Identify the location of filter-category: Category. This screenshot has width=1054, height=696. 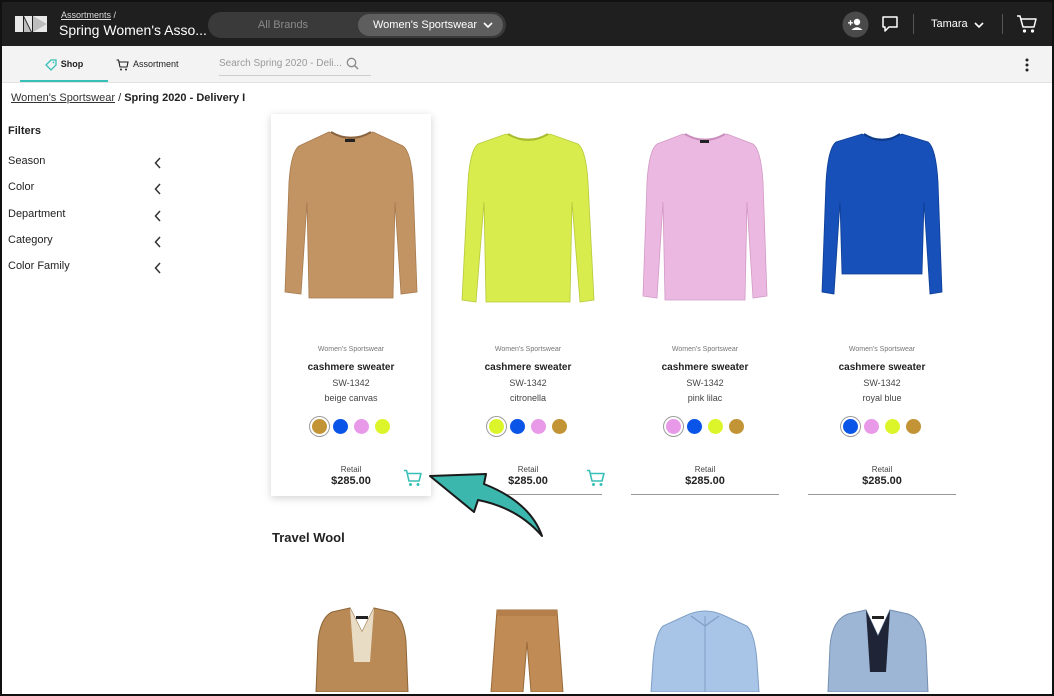
(86, 244).